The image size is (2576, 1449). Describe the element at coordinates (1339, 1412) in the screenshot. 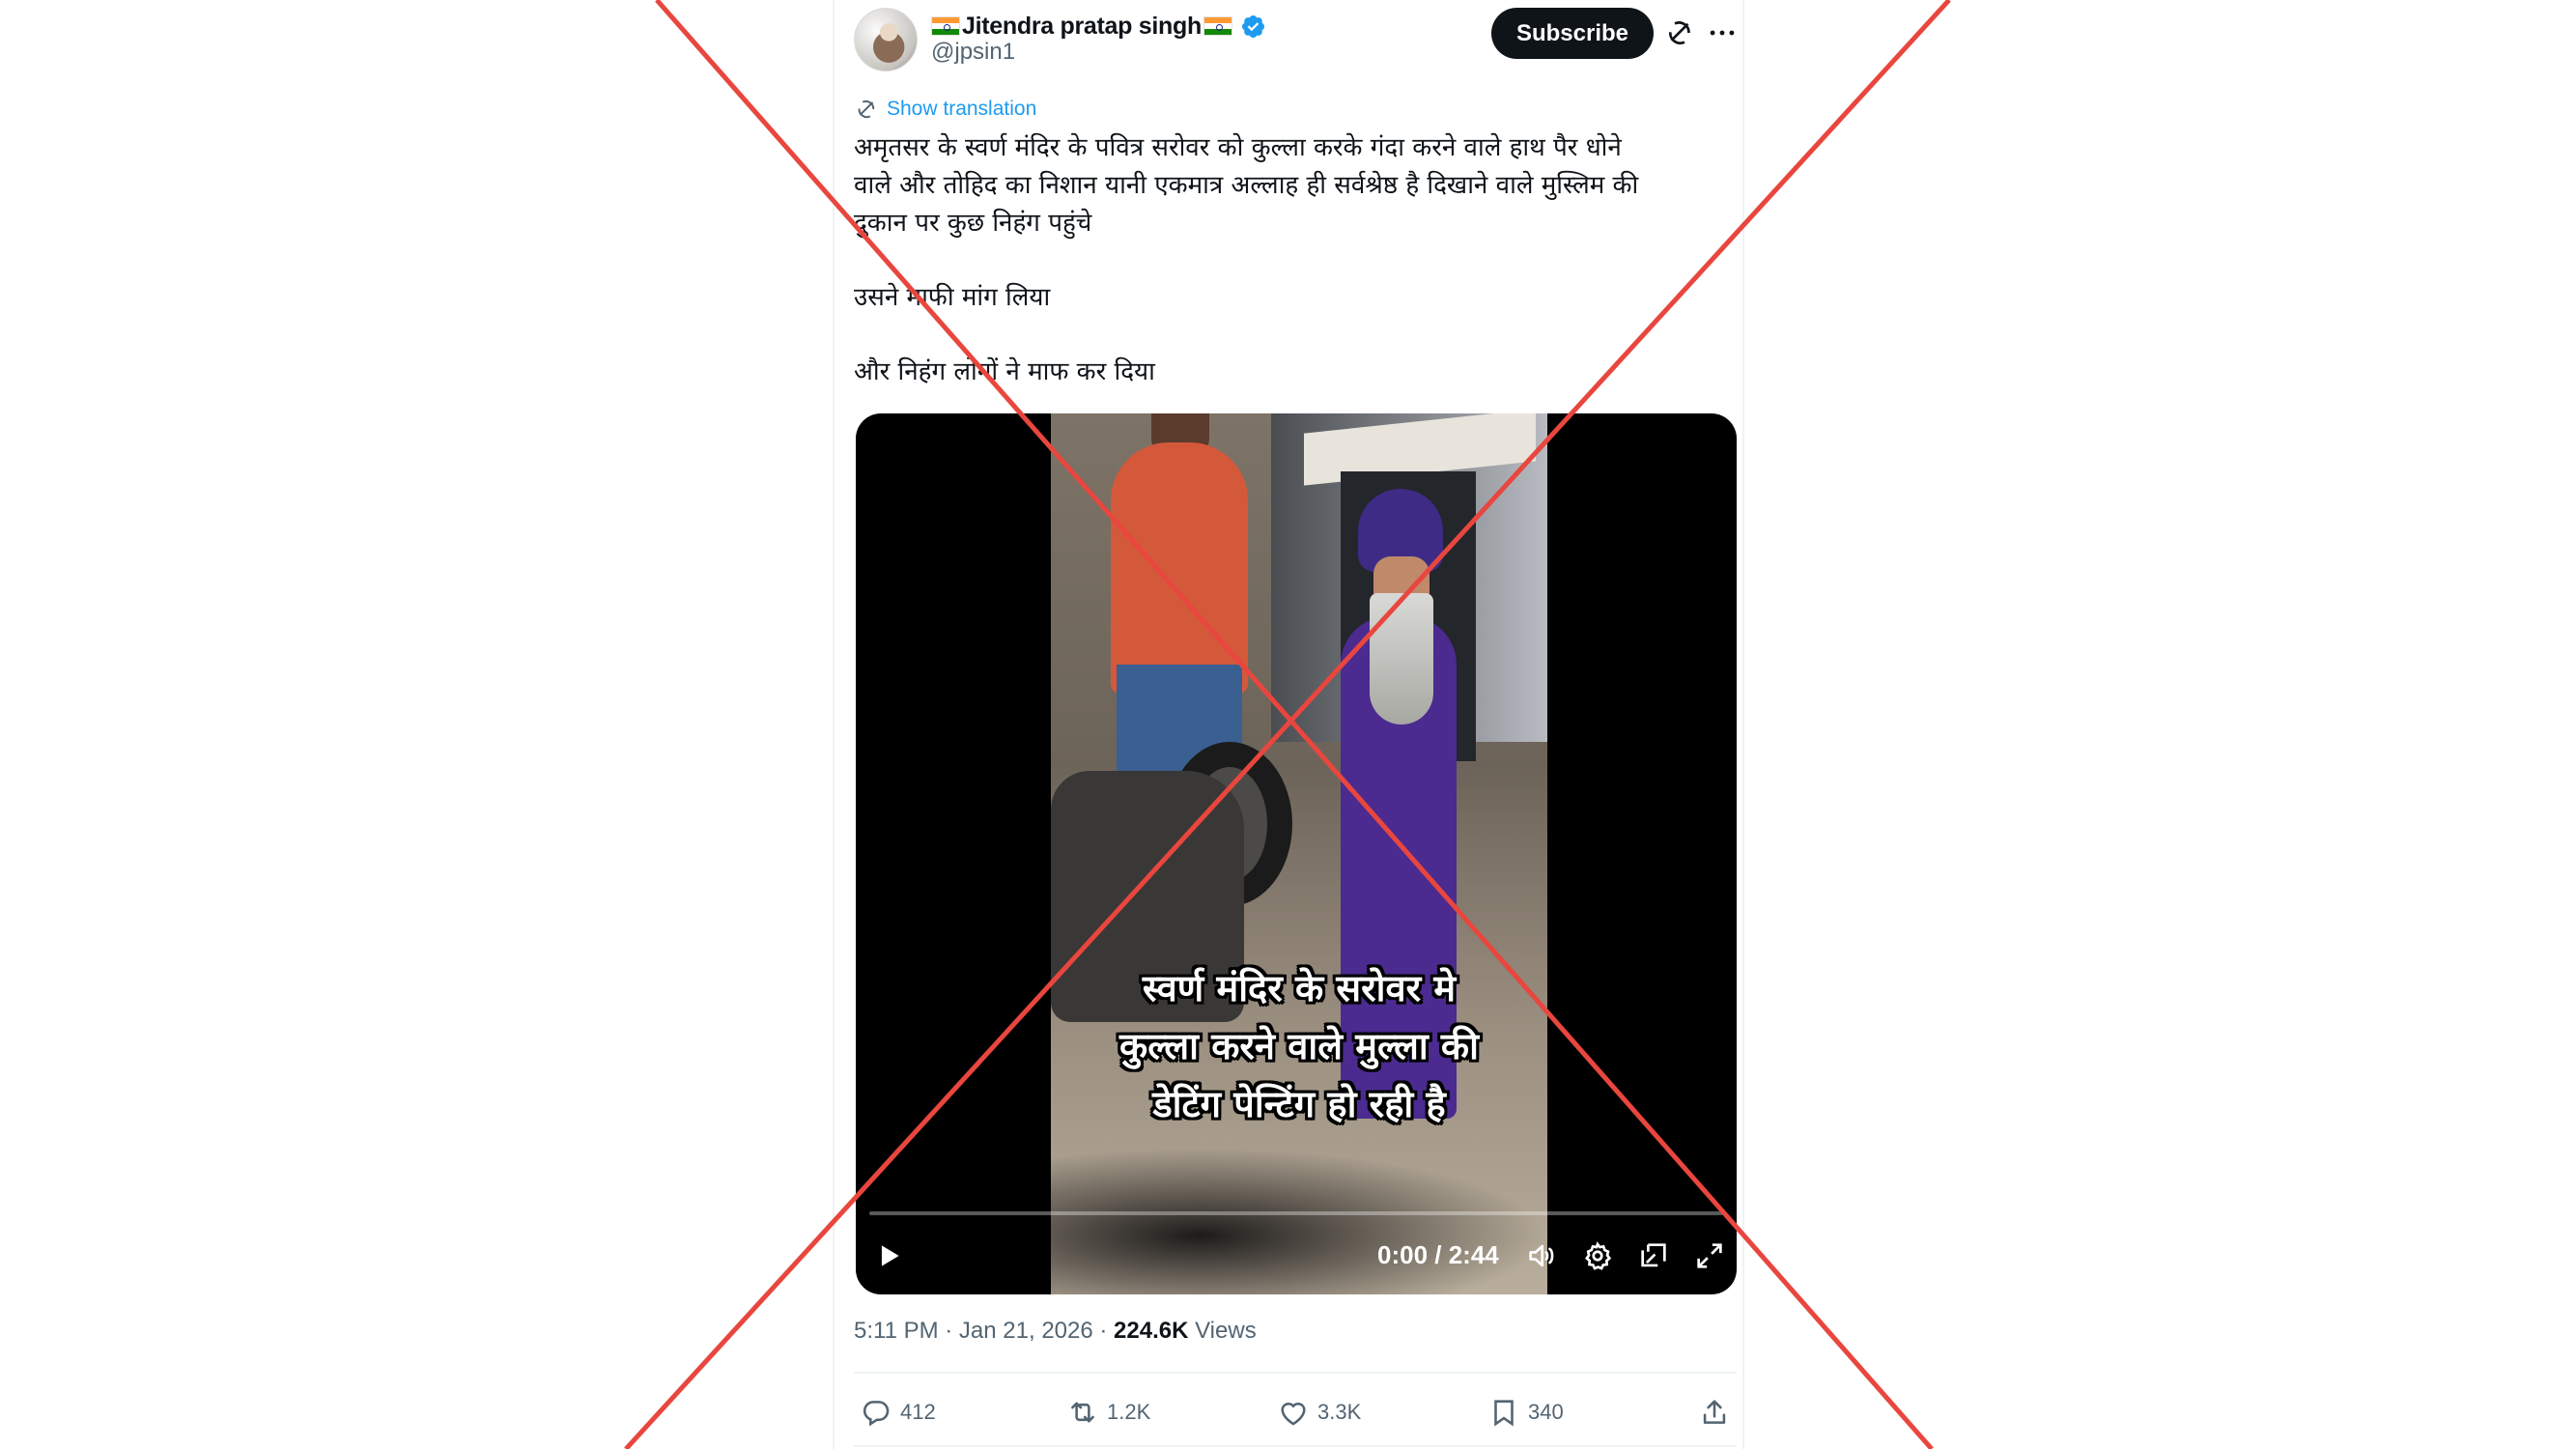

I see `like-count: 3.3K` at that location.